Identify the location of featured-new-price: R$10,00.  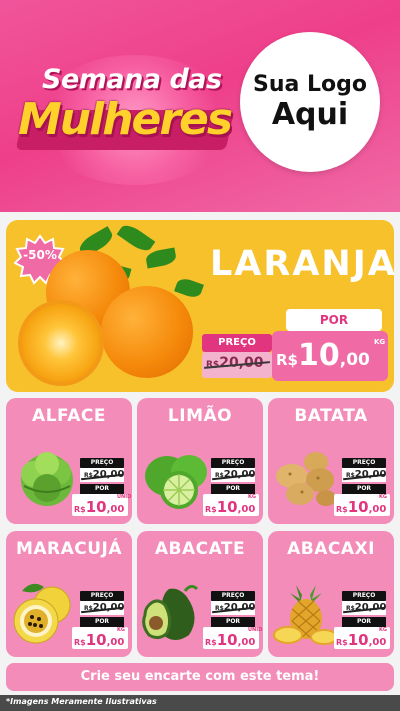
(323, 355).